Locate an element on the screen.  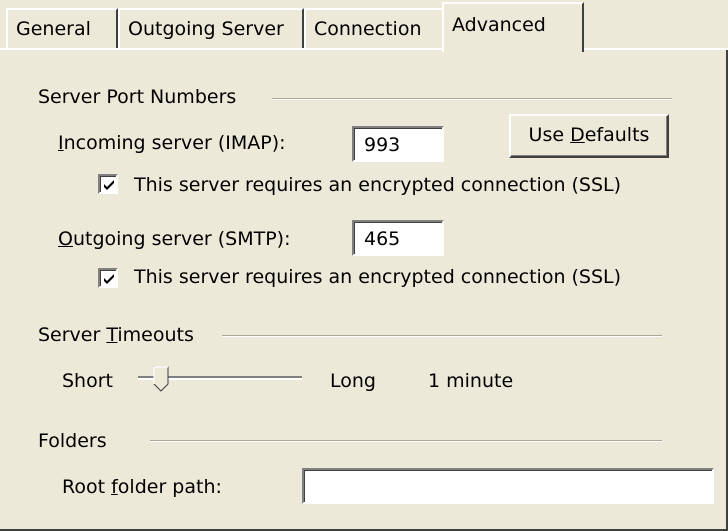
tab-connection: Connection is located at coordinates (374, 28).